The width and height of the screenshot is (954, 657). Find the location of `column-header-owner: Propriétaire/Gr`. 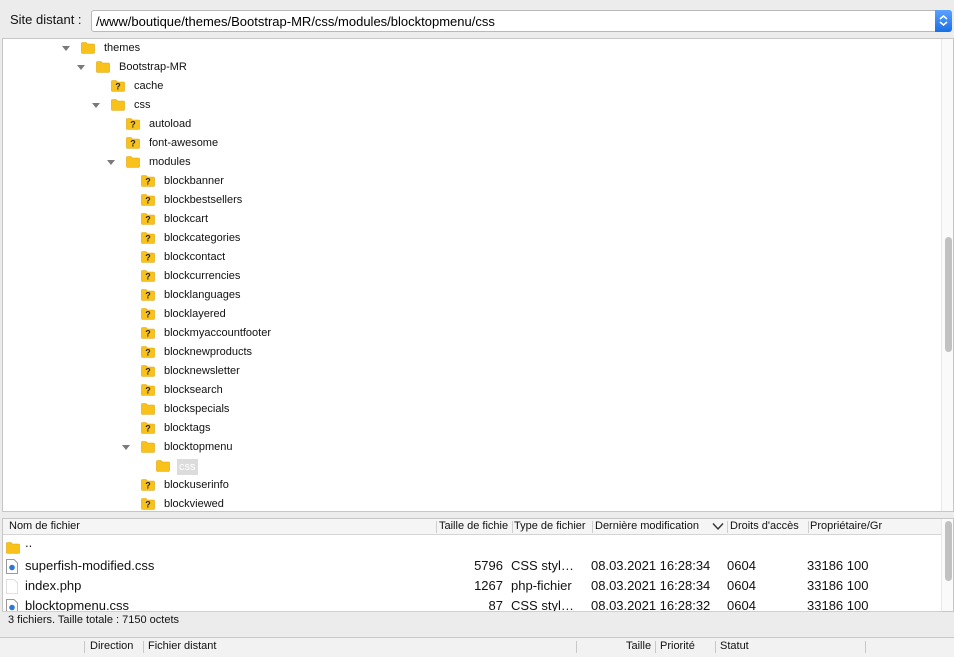

column-header-owner: Propriétaire/Gr is located at coordinates (849, 526).